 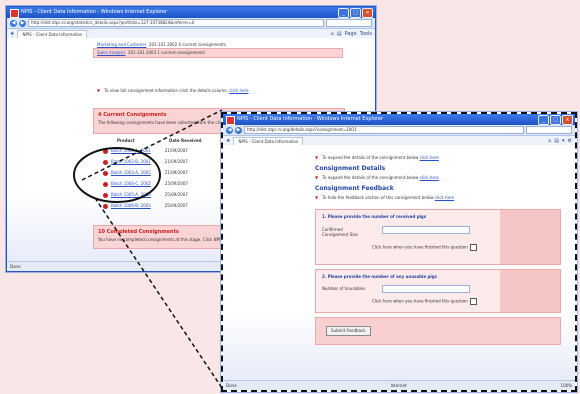 What do you see at coordinates (152, 145) in the screenshot?
I see `connector-line-top` at bounding box center [152, 145].